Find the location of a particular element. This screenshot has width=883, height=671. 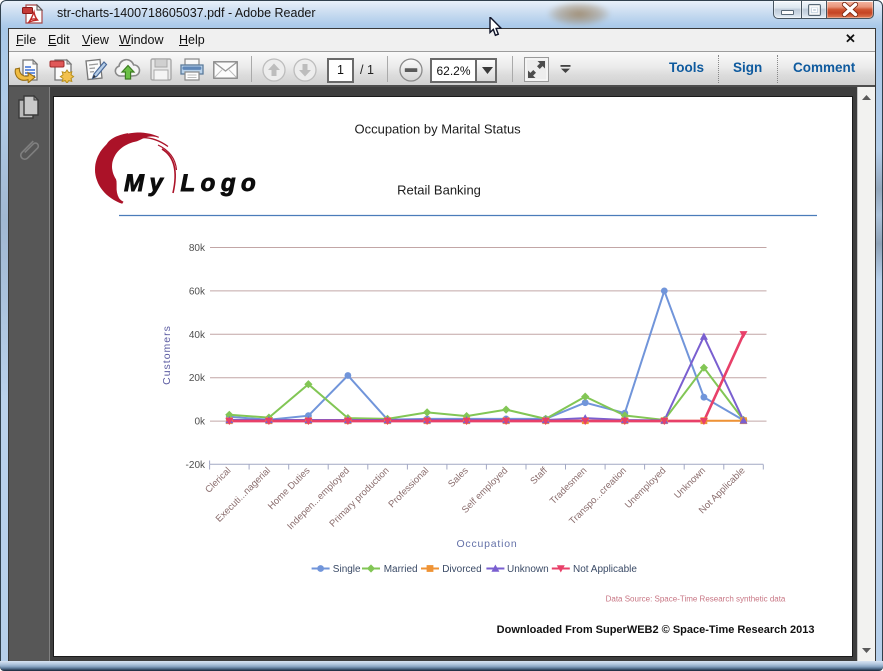

svg-text: Not Applicable is located at coordinates (605, 569).